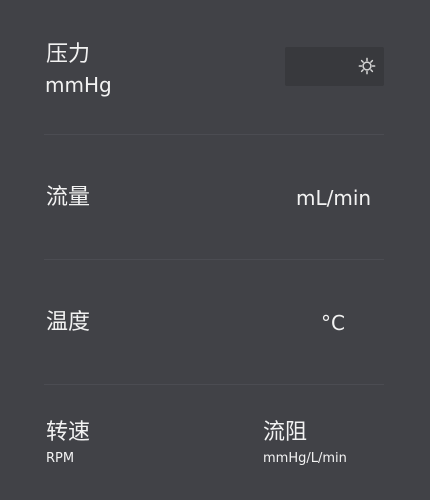  Describe the element at coordinates (68, 432) in the screenshot. I see `speed-label: 转速` at that location.